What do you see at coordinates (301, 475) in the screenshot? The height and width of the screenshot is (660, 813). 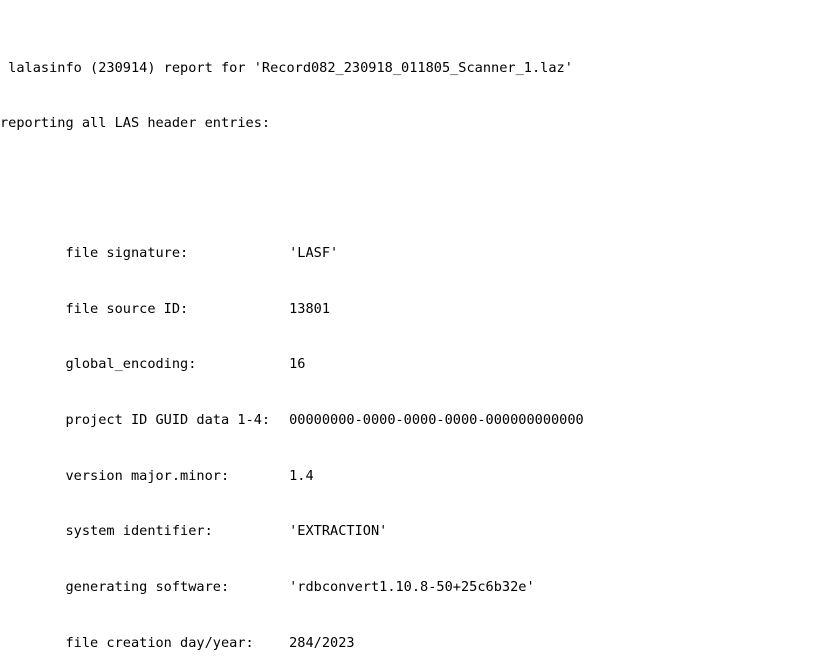 I see `header-entry-value: 1.4` at bounding box center [301, 475].